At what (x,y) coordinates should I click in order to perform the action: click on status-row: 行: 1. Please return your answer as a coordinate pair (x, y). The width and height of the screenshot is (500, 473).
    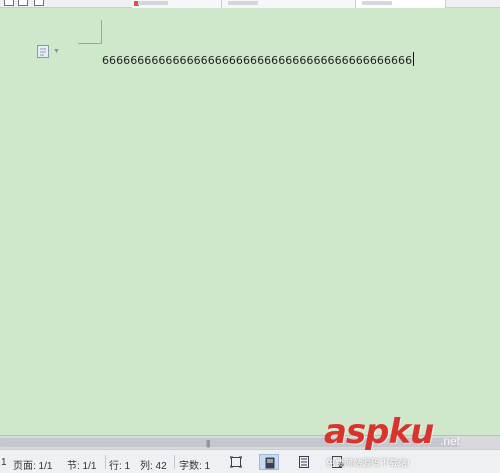
    Looking at the image, I should click on (120, 466).